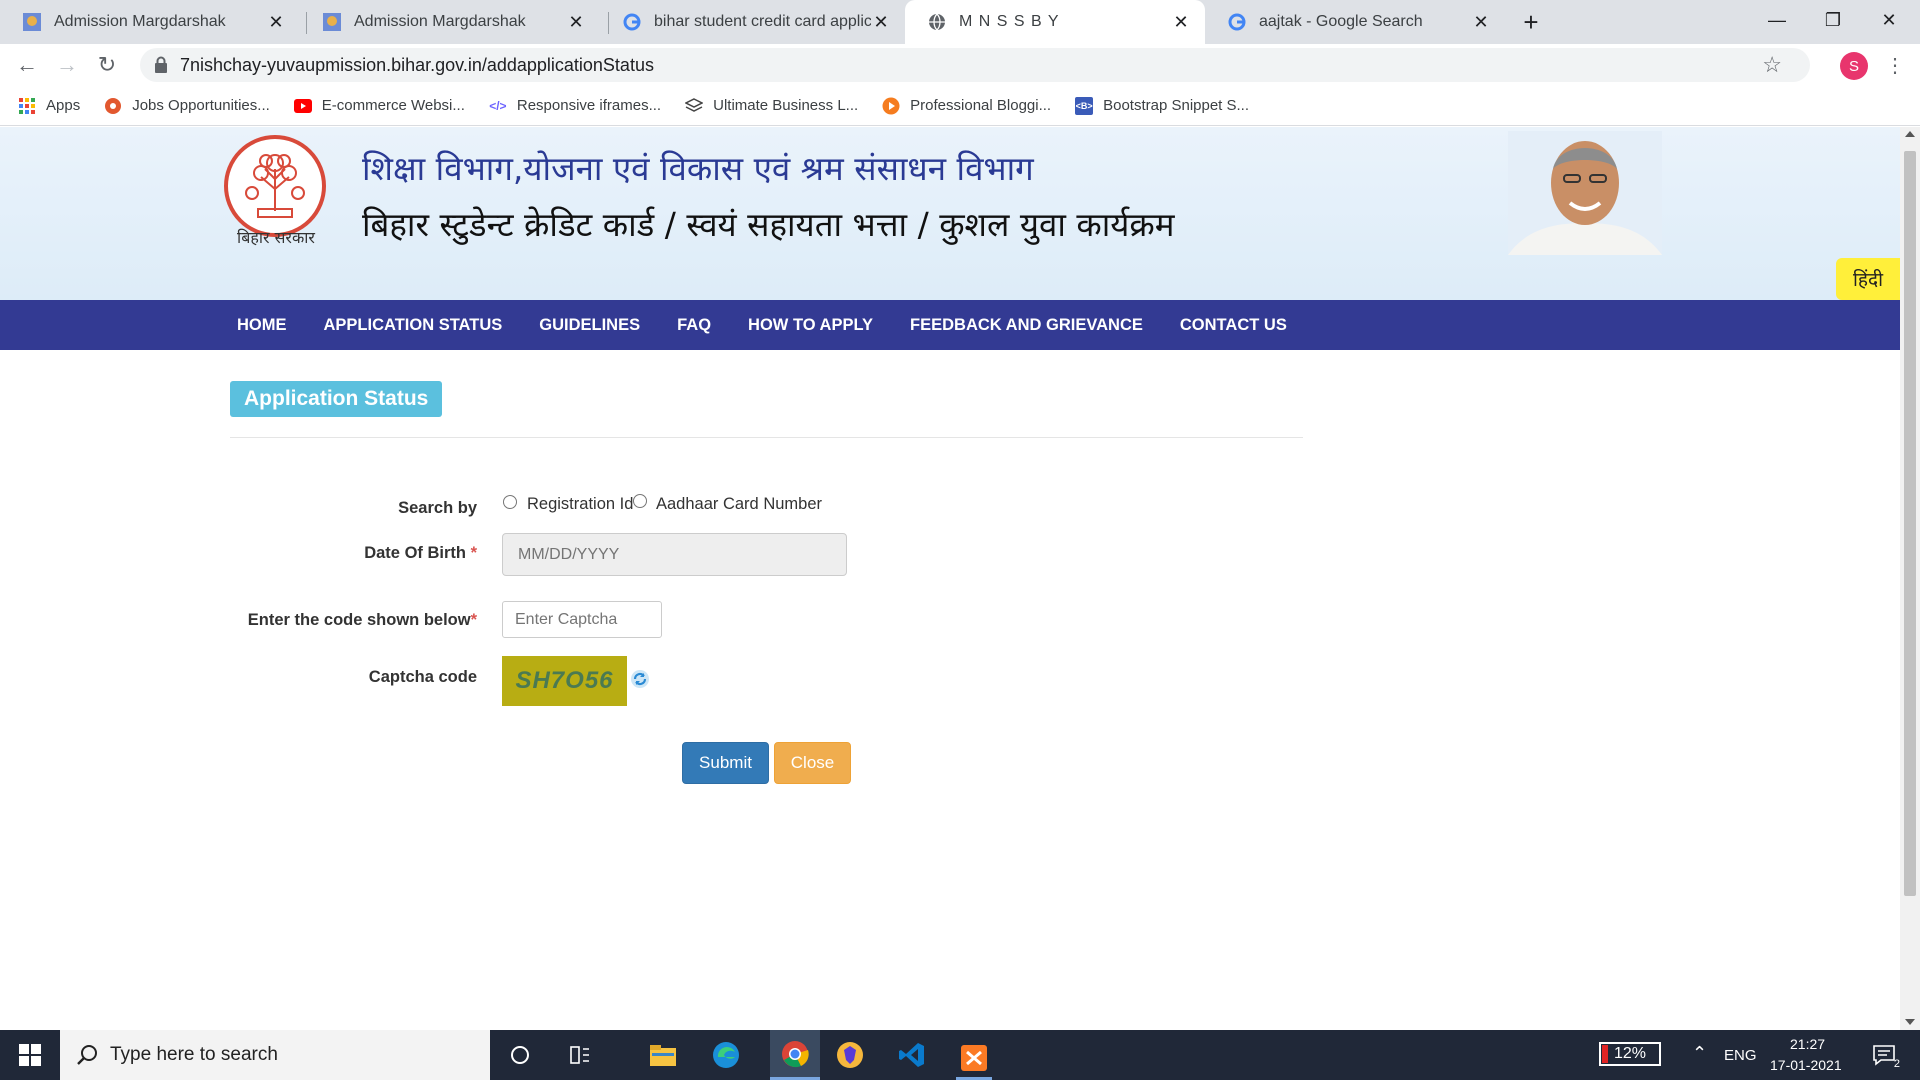 Image resolution: width=1920 pixels, height=1080 pixels. Describe the element at coordinates (912, 1055) in the screenshot. I see `vscode-icon` at that location.